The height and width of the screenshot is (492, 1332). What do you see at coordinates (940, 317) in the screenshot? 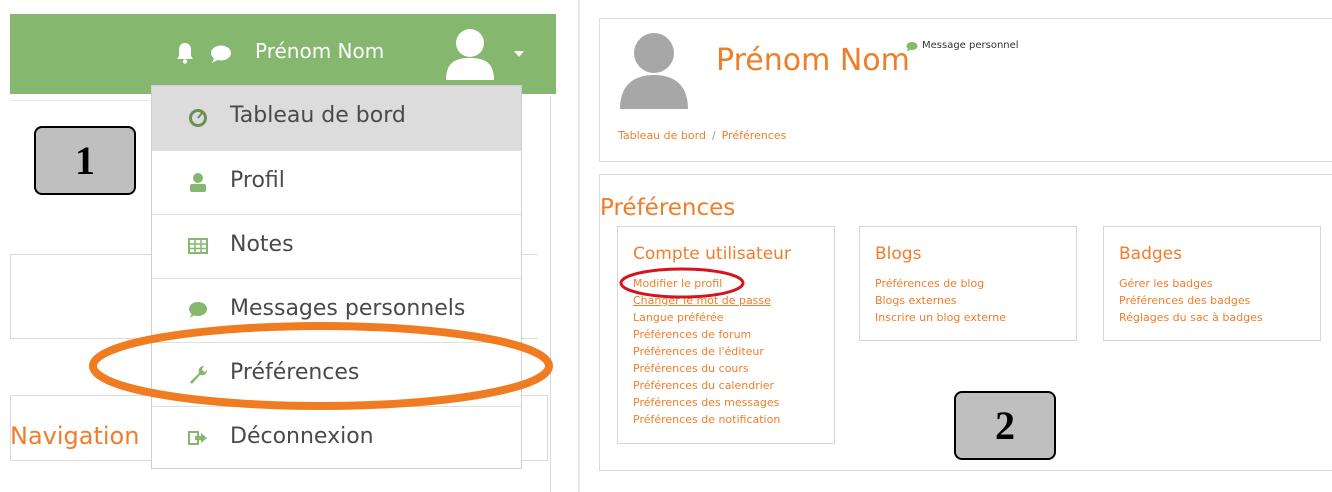
I see `link-register-external-blog: Inscrire un blog externe` at bounding box center [940, 317].